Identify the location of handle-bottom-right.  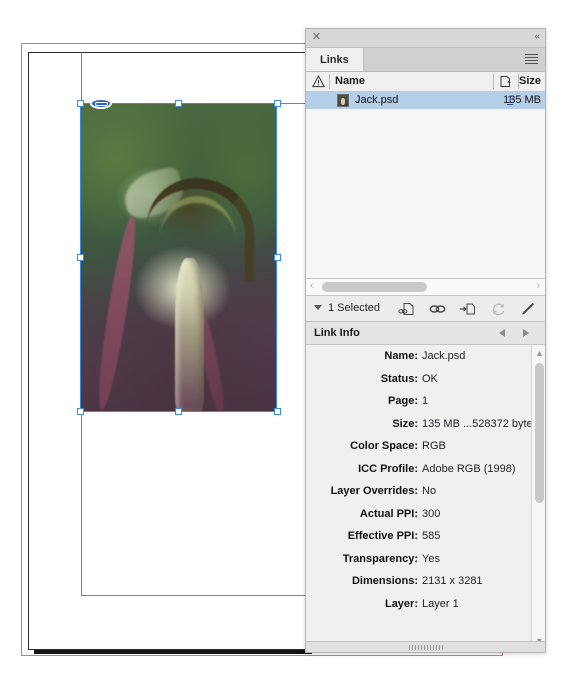
(277, 411).